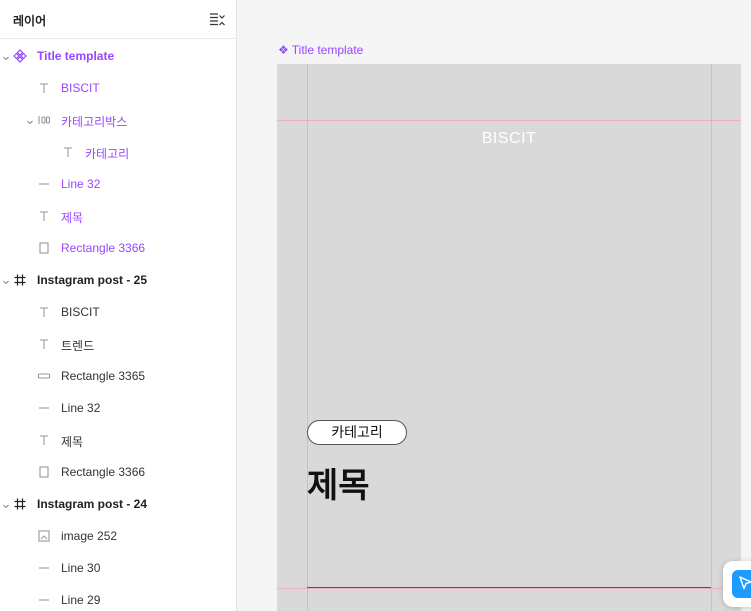 The height and width of the screenshot is (611, 751). Describe the element at coordinates (118, 19) in the screenshot. I see `layers-panel-header: 레이어` at that location.